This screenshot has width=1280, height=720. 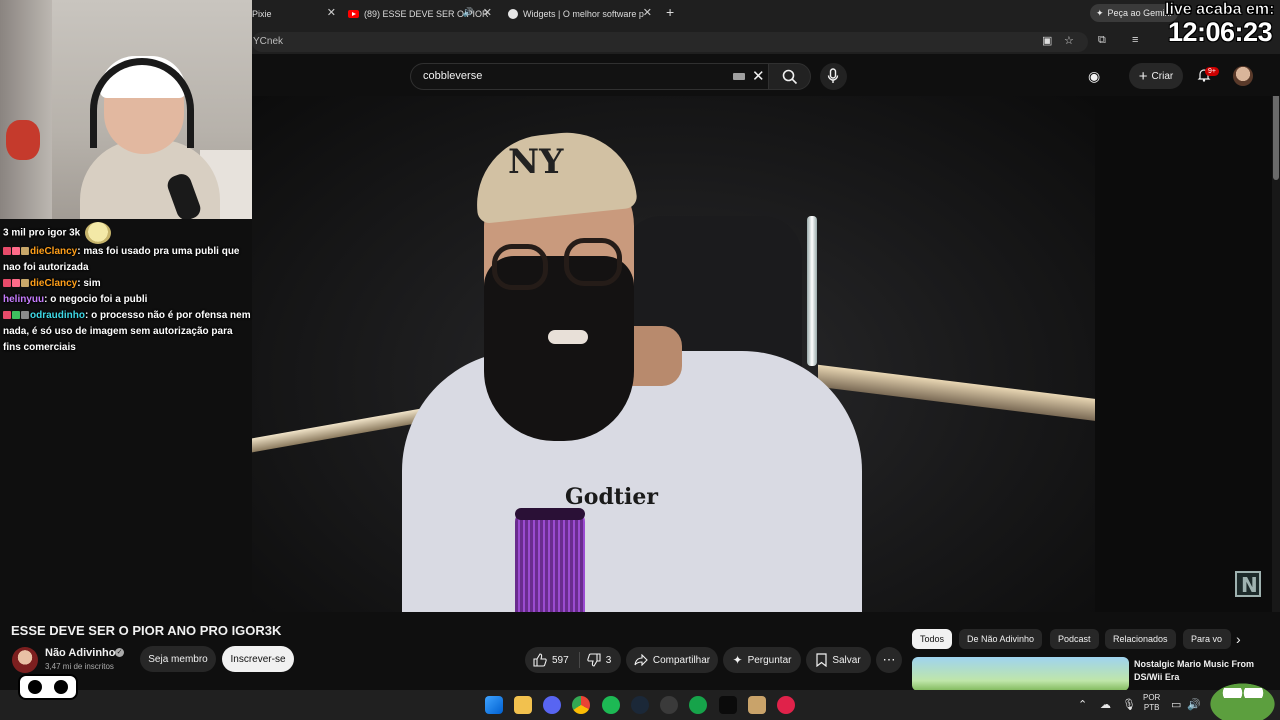 What do you see at coordinates (1243, 76) in the screenshot?
I see `avatar` at bounding box center [1243, 76].